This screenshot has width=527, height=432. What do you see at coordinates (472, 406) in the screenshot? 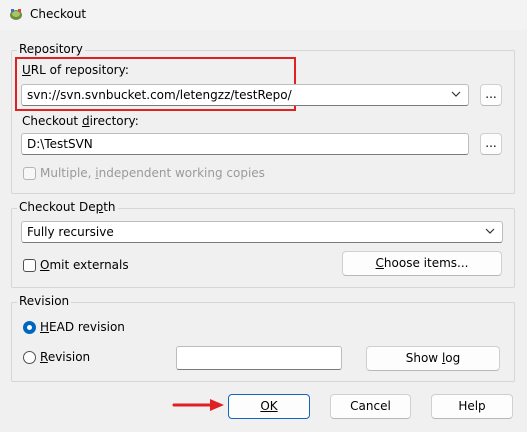
I see `help-button: Help` at bounding box center [472, 406].